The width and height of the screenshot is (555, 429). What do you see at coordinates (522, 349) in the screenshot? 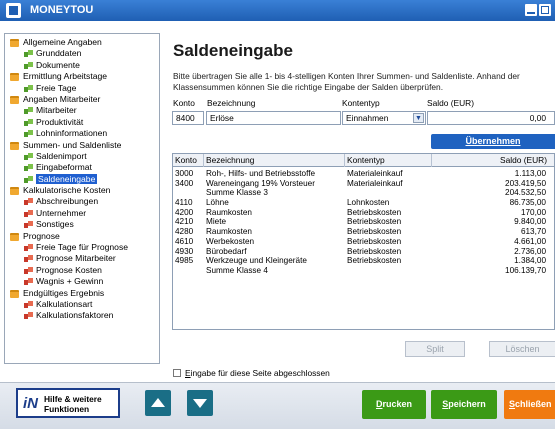
I see `loeschen-button: Löschen` at bounding box center [522, 349].